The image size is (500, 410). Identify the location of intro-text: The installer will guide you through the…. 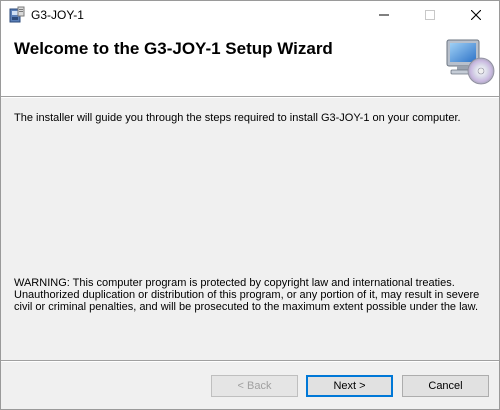
(237, 118).